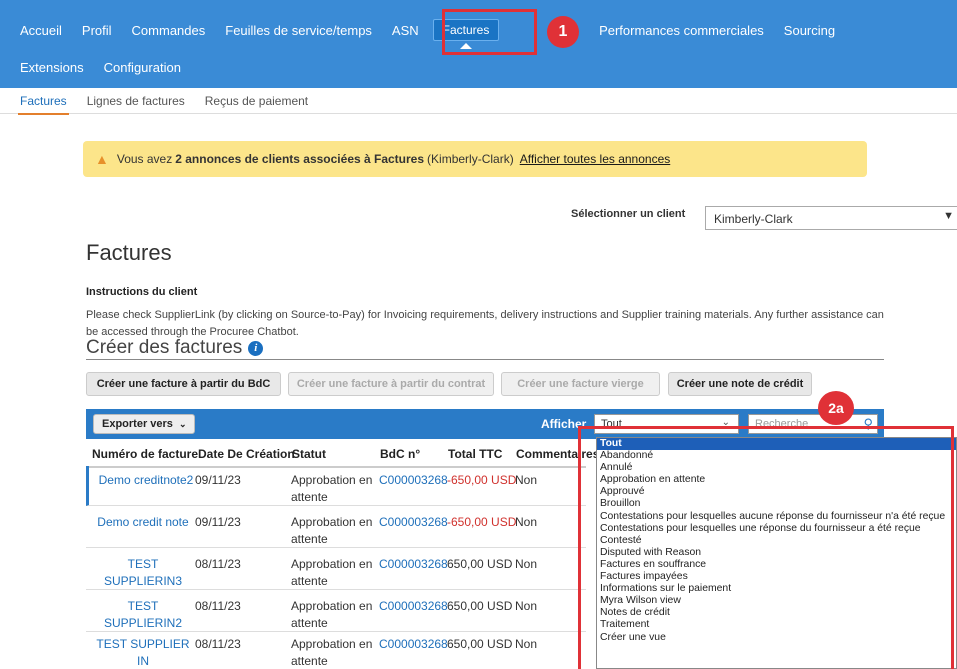 The width and height of the screenshot is (957, 669). I want to click on col-po-number: BdC n°, so click(400, 454).